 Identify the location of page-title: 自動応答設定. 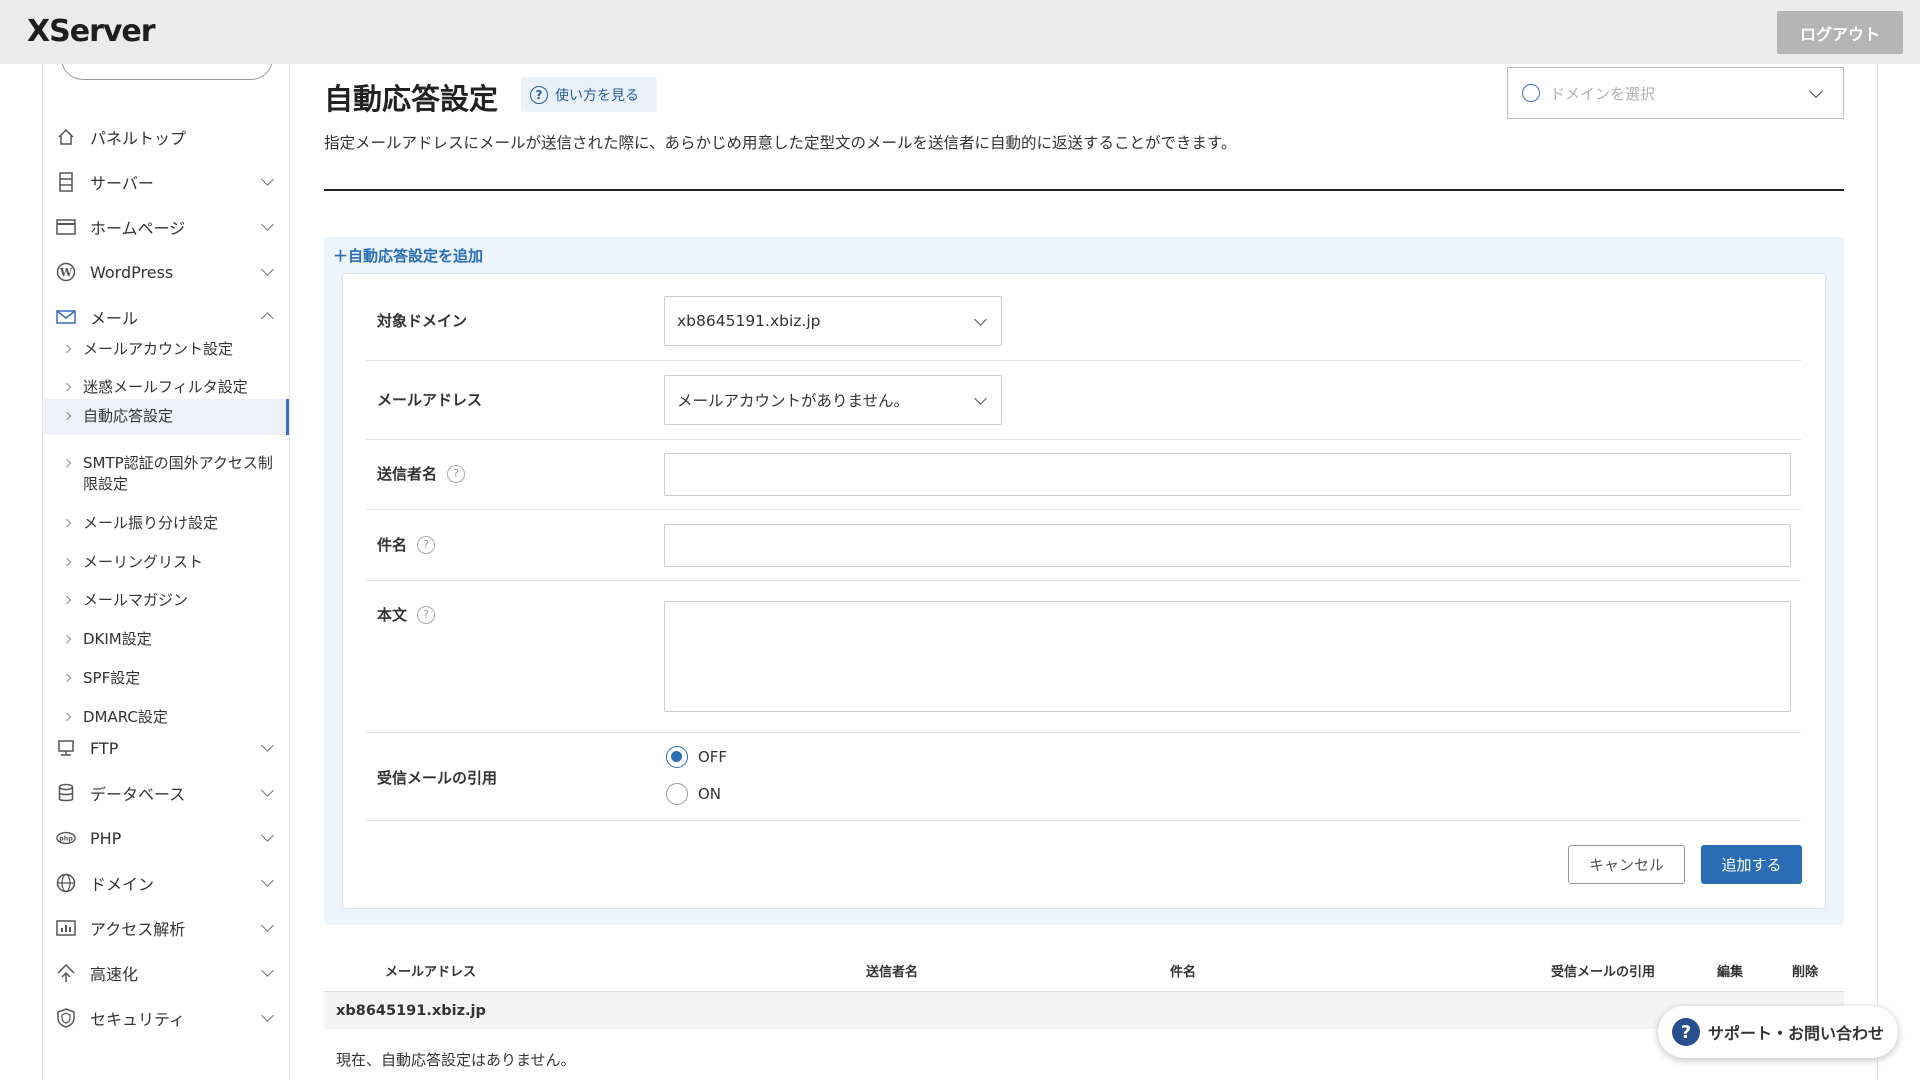
(411, 99).